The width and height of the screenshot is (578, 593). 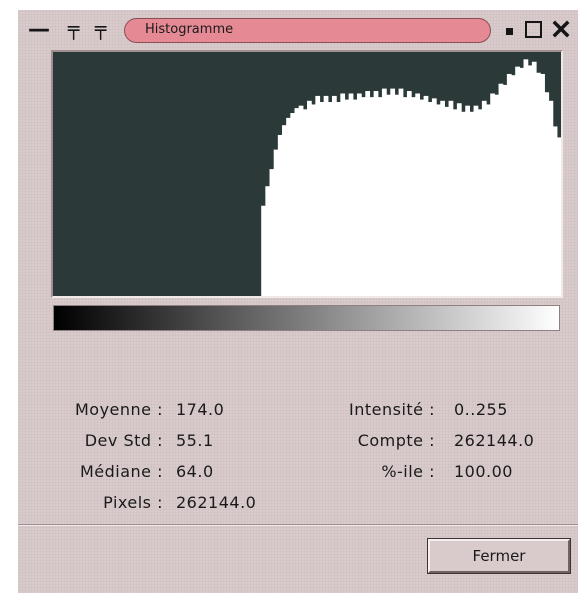 I want to click on compte-value: 262144.0, so click(x=494, y=440).